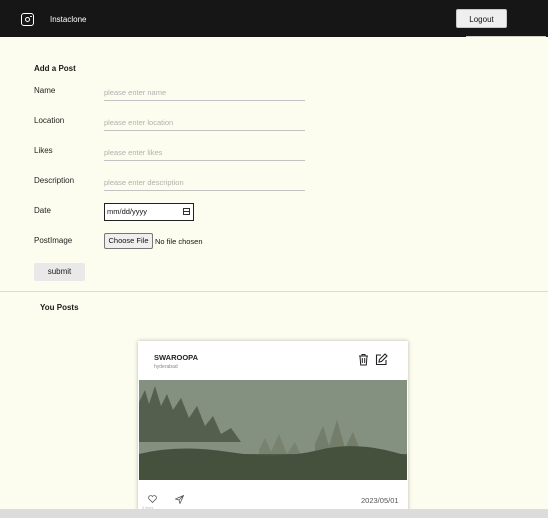 This screenshot has height=518, width=548. I want to click on description-input: please enter description, so click(204, 184).